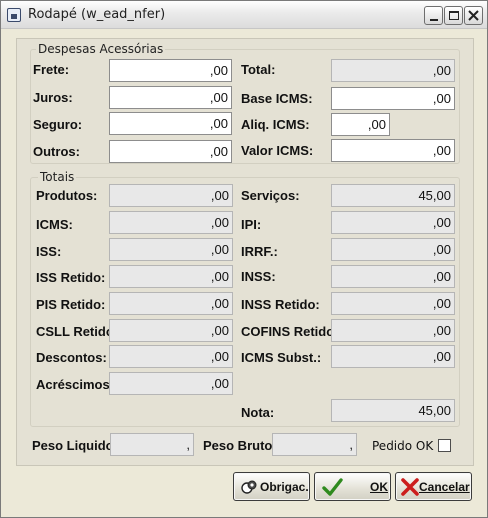  Describe the element at coordinates (270, 195) in the screenshot. I see `servicos-label: Serviços:` at that location.